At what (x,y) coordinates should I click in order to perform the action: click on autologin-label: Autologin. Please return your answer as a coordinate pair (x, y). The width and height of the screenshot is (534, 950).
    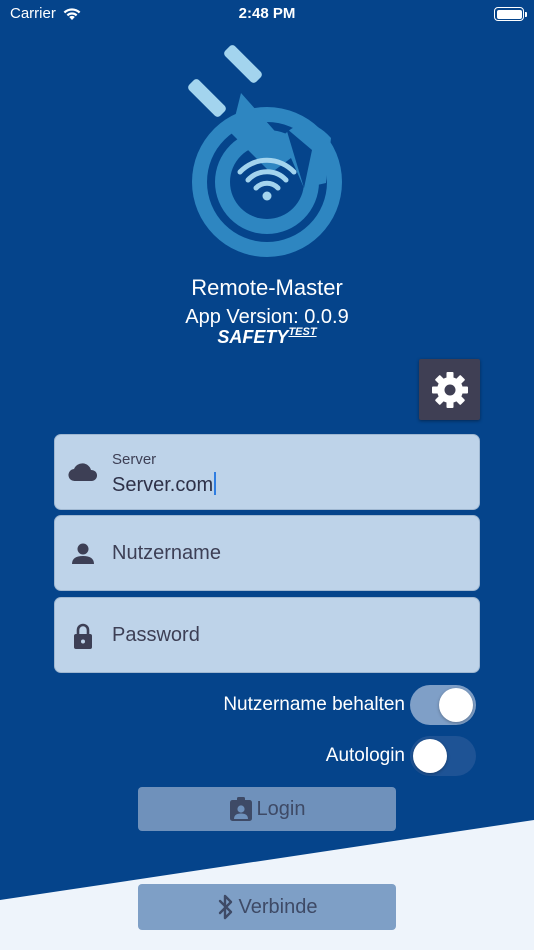
    Looking at the image, I should click on (365, 755).